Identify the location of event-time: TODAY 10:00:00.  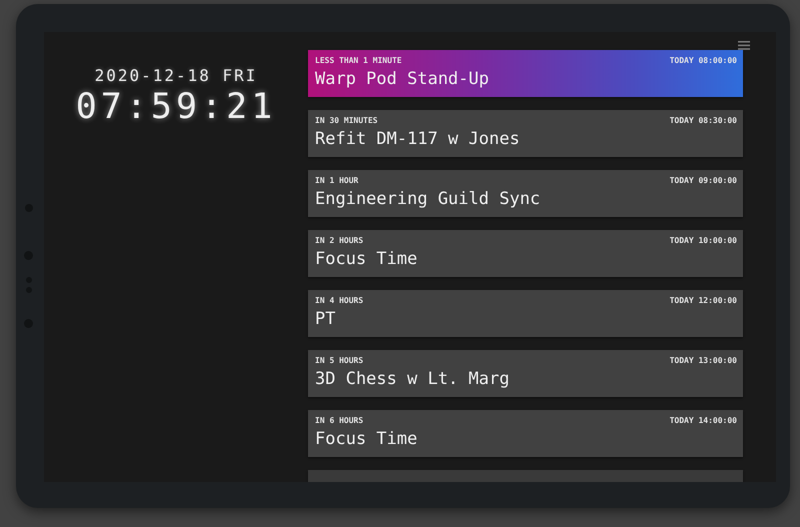
(703, 241).